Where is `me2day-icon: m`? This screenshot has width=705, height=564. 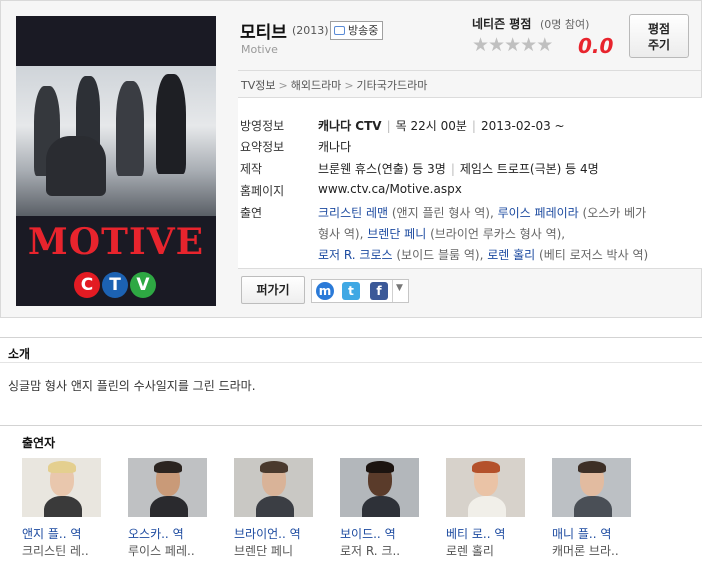 me2day-icon: m is located at coordinates (325, 291).